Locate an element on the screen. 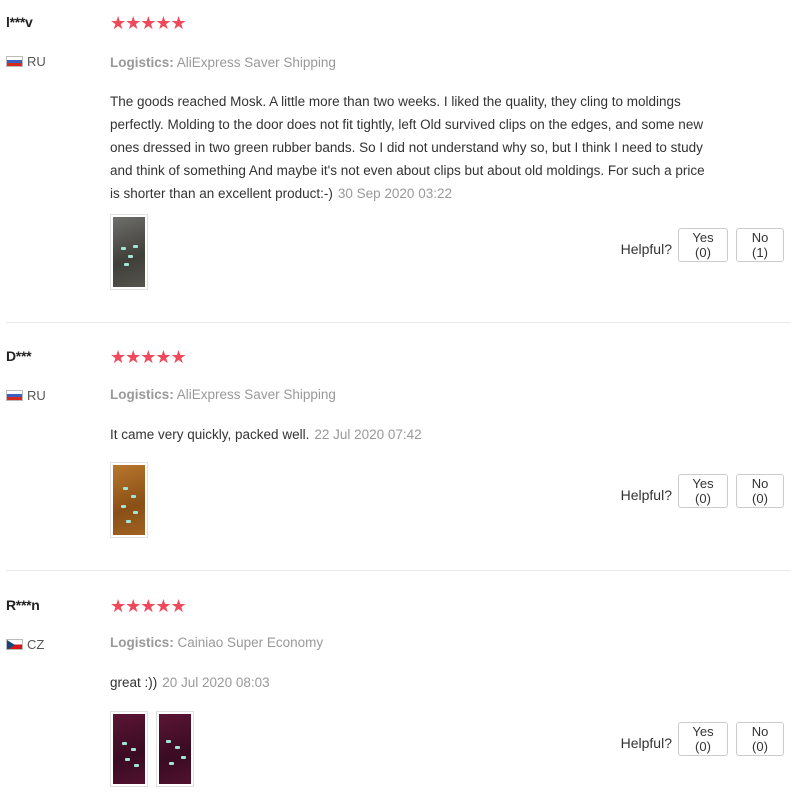 The width and height of the screenshot is (800, 800). reviewer-name: R***n is located at coordinates (23, 605).